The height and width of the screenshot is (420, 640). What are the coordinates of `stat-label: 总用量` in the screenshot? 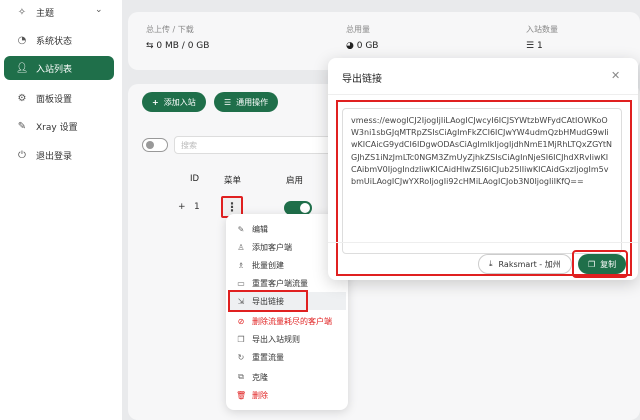 It's located at (358, 29).